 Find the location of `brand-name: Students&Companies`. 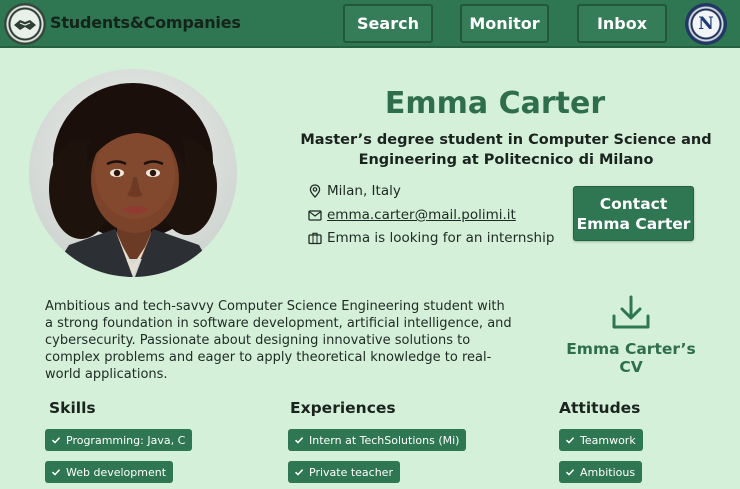

brand-name: Students&Companies is located at coordinates (145, 22).